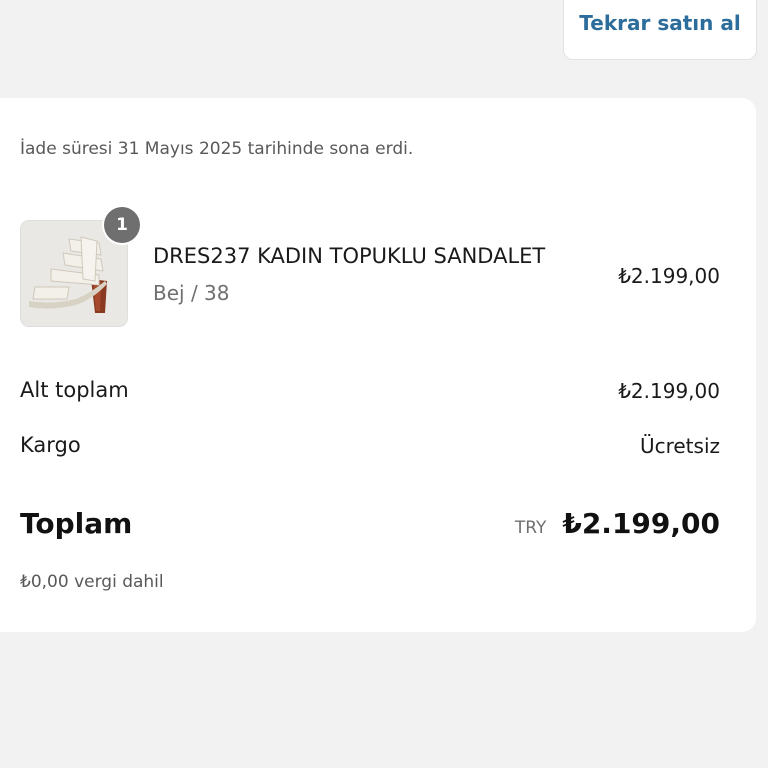 The height and width of the screenshot is (768, 768). I want to click on product-name: DRES237 KADIN TOPUKLU SANDALET, so click(349, 256).